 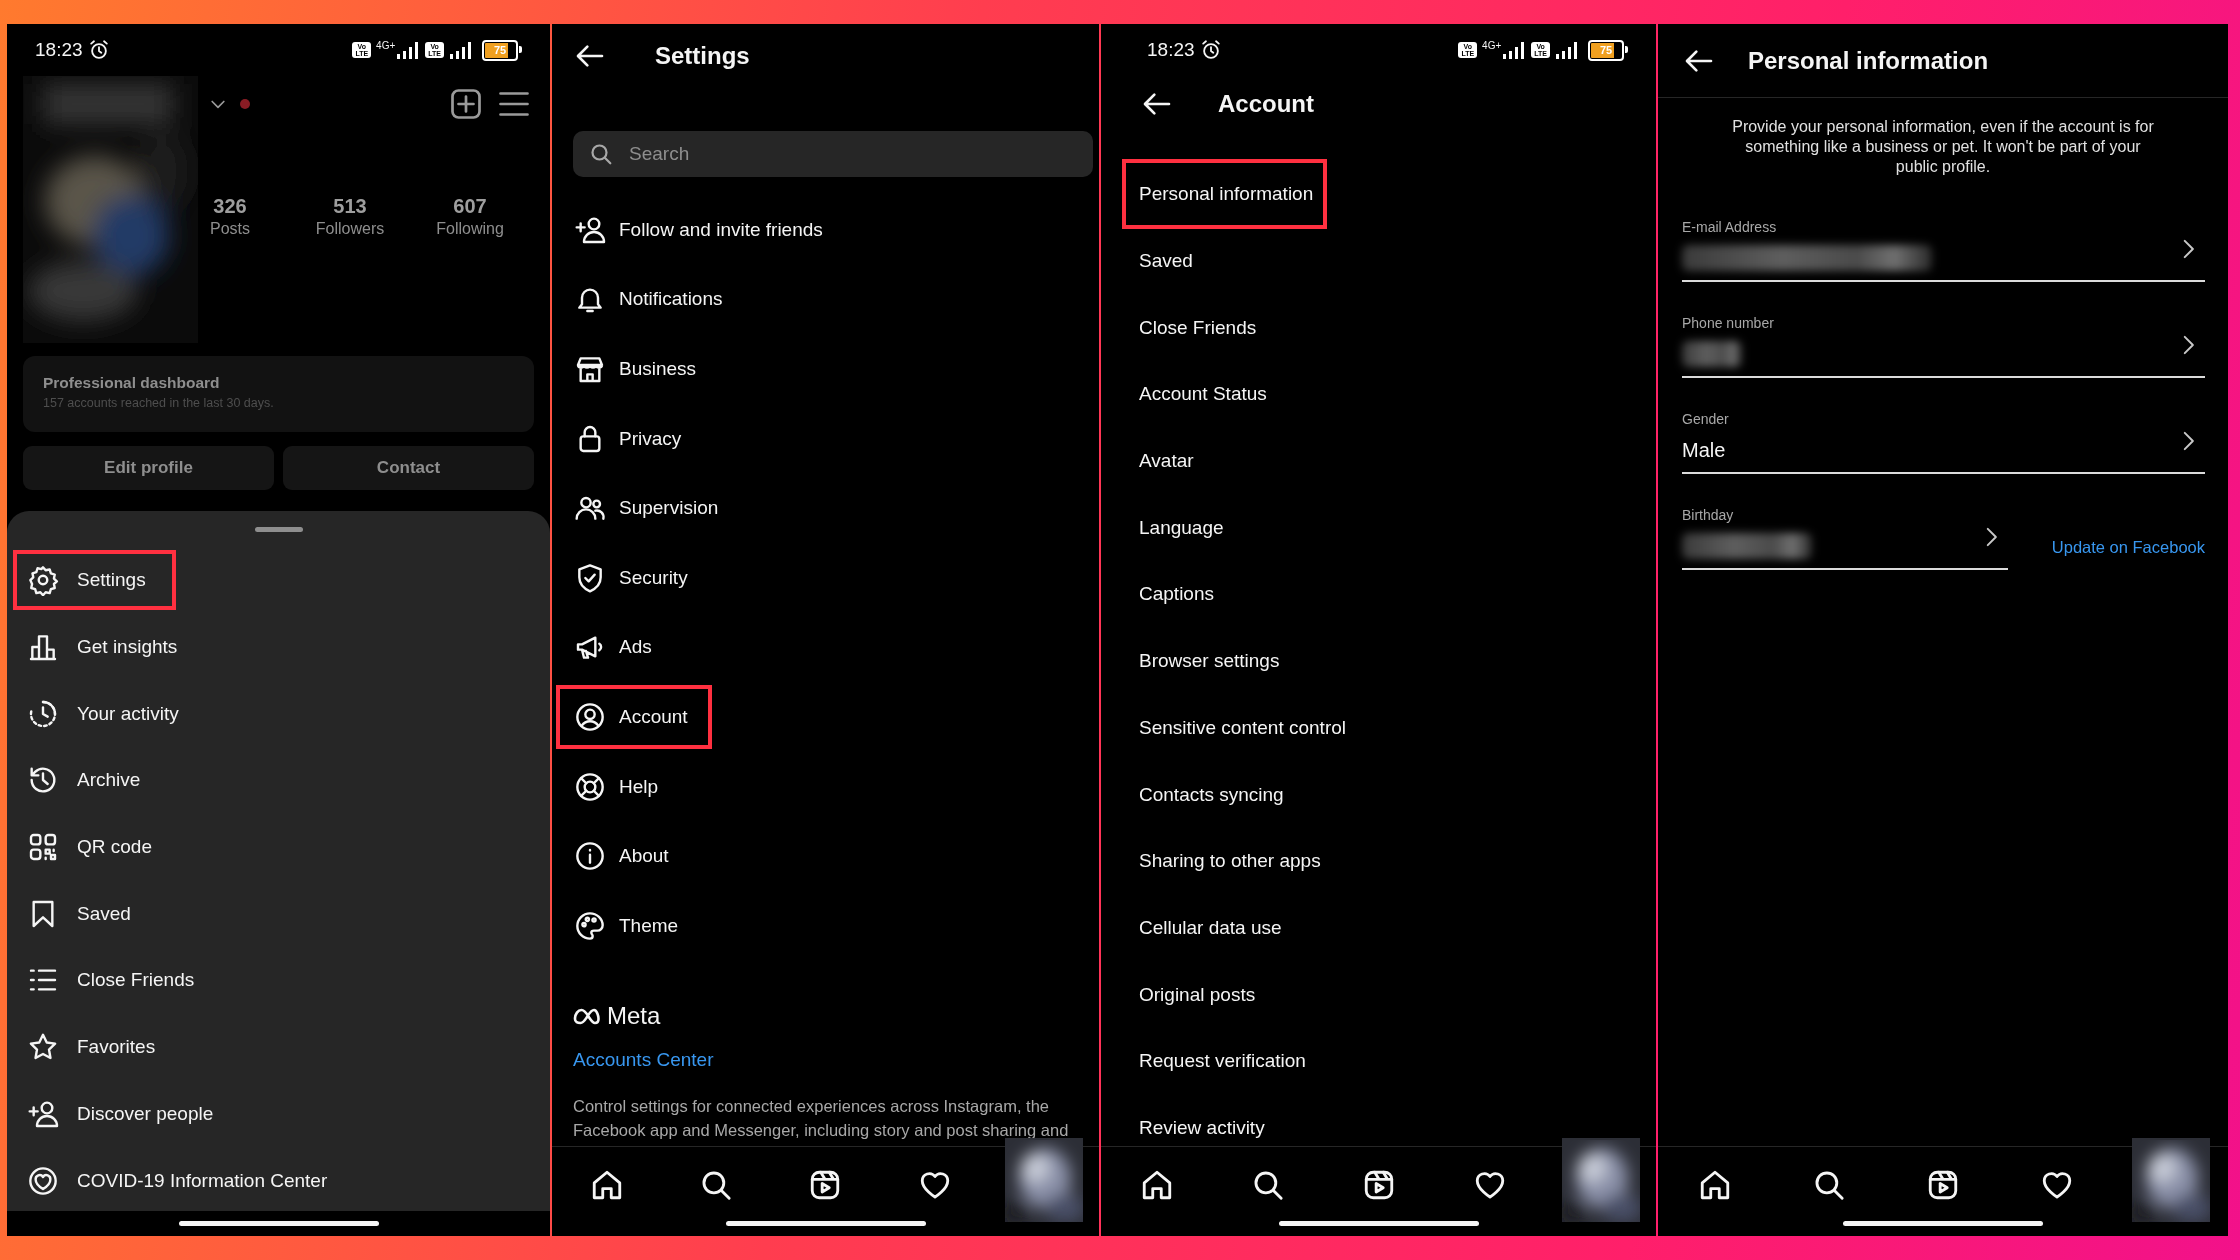 I want to click on form-field: Phone number, so click(x=1943, y=346).